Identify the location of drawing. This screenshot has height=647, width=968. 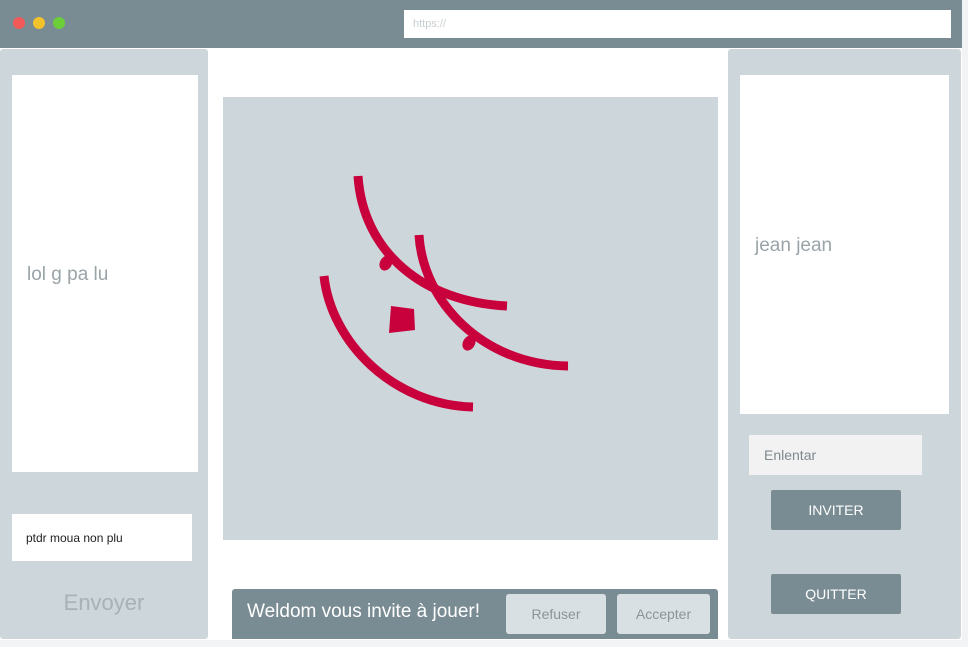
(444, 293).